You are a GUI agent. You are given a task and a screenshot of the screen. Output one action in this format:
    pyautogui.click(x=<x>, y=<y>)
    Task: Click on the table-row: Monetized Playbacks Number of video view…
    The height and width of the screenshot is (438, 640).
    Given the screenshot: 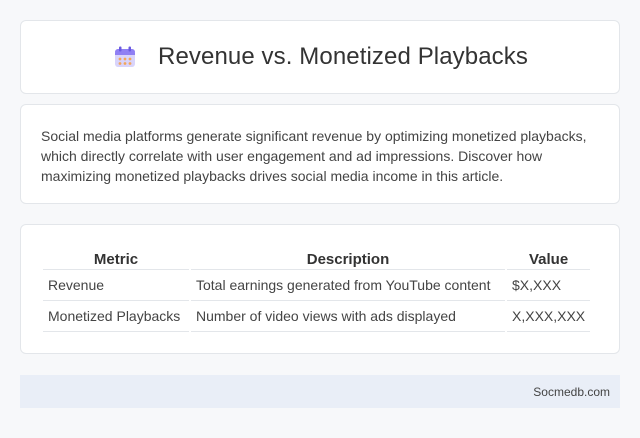 What is the action you would take?
    pyautogui.click(x=317, y=316)
    